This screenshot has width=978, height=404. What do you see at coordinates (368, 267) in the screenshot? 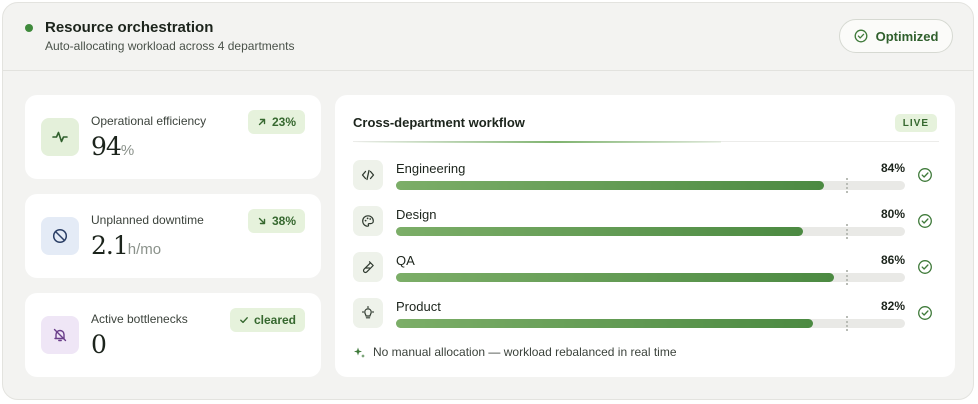
I see `test-tube-icon` at bounding box center [368, 267].